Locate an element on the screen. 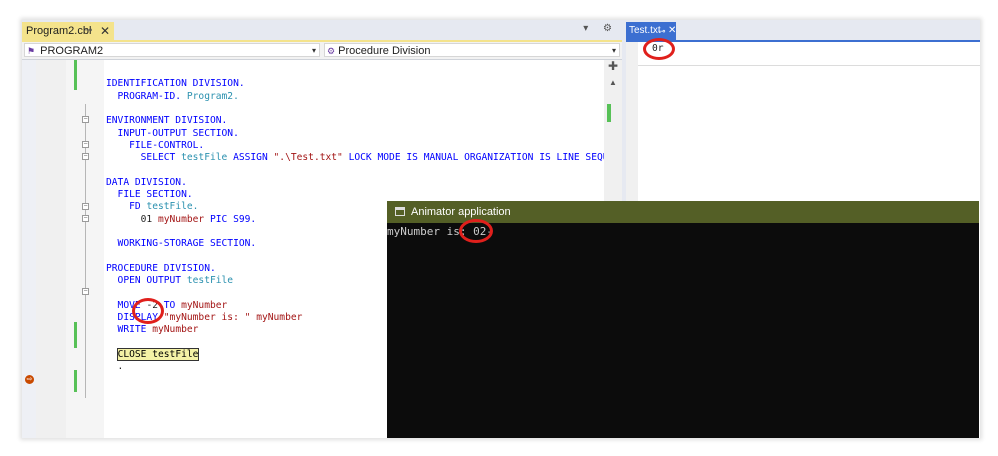 Image resolution: width=998 pixels, height=456 pixels. code-token: PROCEDURE DIVISION. is located at coordinates (161, 268).